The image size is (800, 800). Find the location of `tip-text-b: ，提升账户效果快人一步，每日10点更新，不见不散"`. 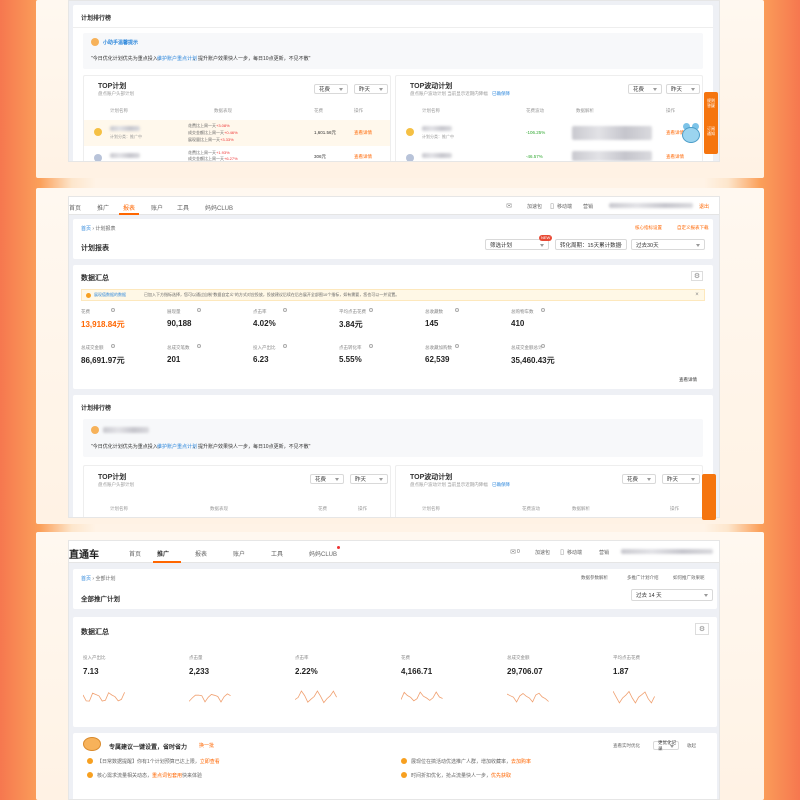

tip-text-b: ，提升账户效果快人一步，每日10点更新，不见不散" is located at coordinates (252, 447).